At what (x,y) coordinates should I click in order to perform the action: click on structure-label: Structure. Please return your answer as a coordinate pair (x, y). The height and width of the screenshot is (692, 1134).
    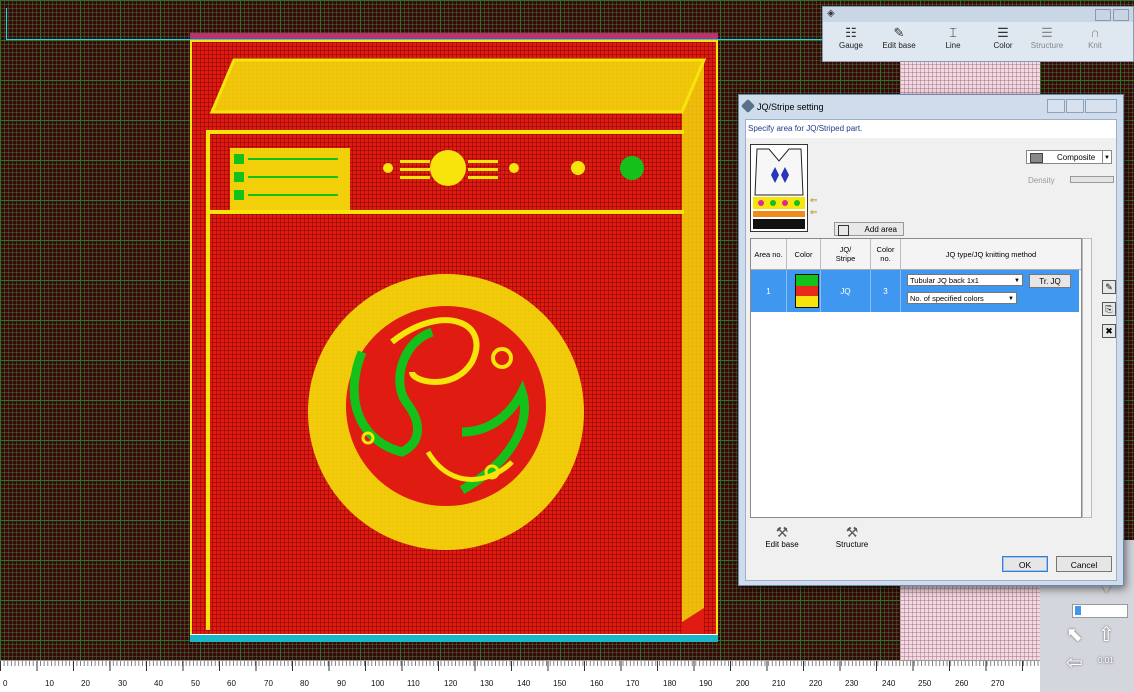
    Looking at the image, I should click on (1047, 45).